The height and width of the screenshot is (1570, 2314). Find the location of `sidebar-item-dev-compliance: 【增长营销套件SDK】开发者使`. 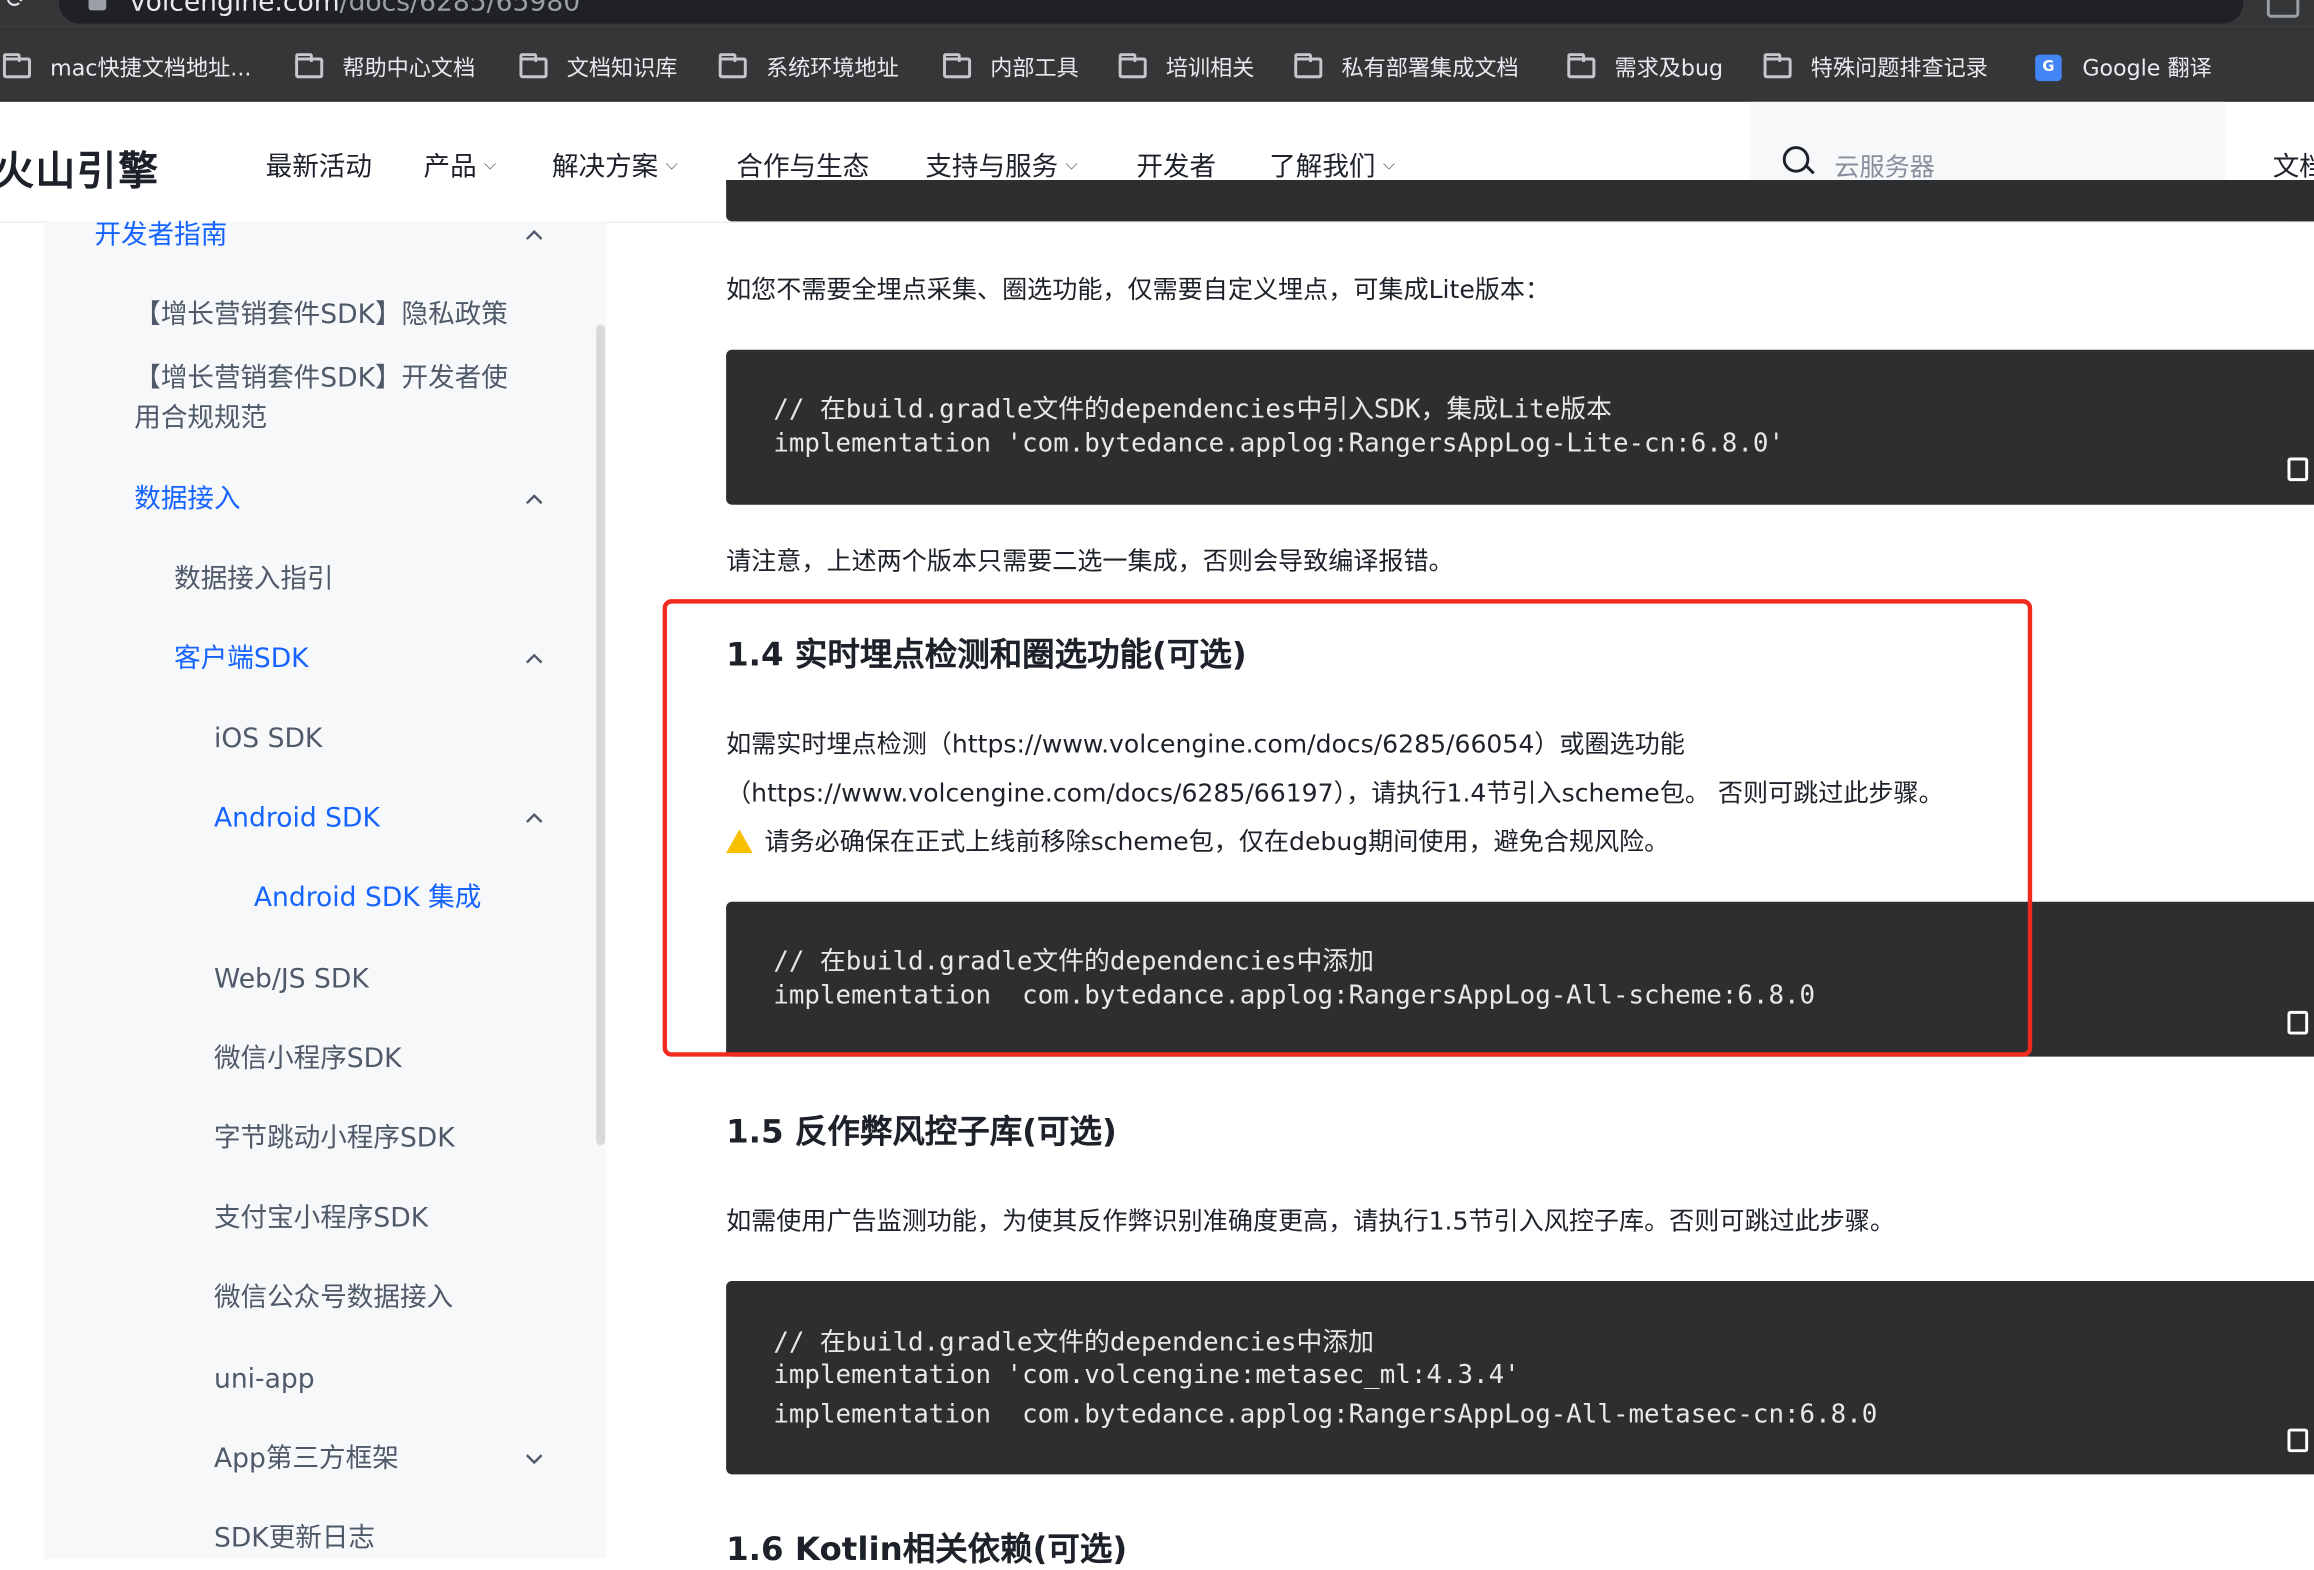

sidebar-item-dev-compliance: 【增长营销套件SDK】开发者使 is located at coordinates (321, 379).